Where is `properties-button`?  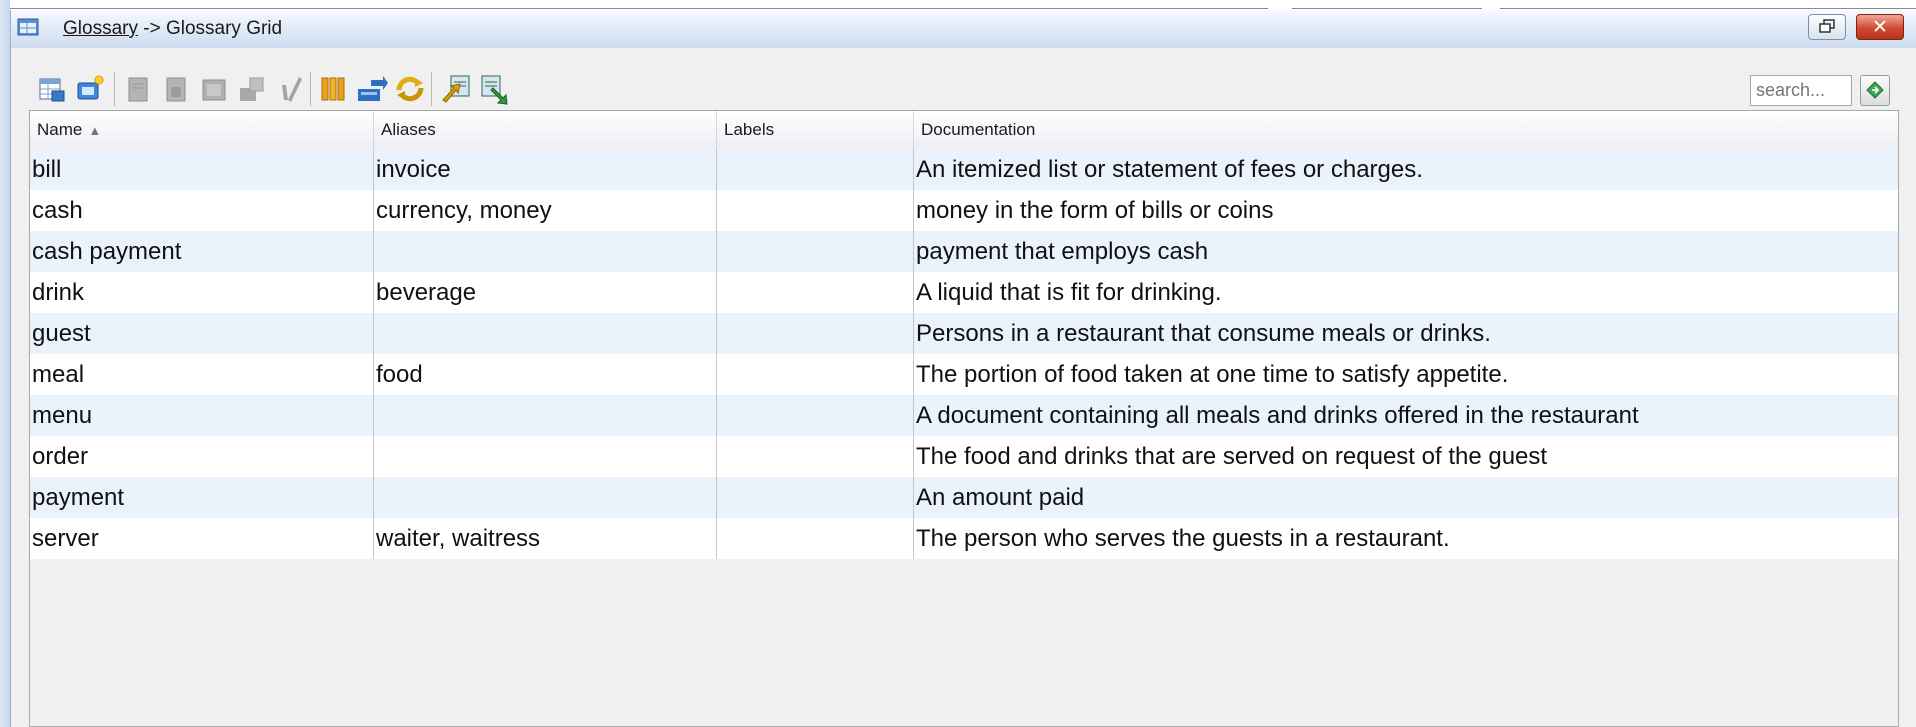 properties-button is located at coordinates (176, 89).